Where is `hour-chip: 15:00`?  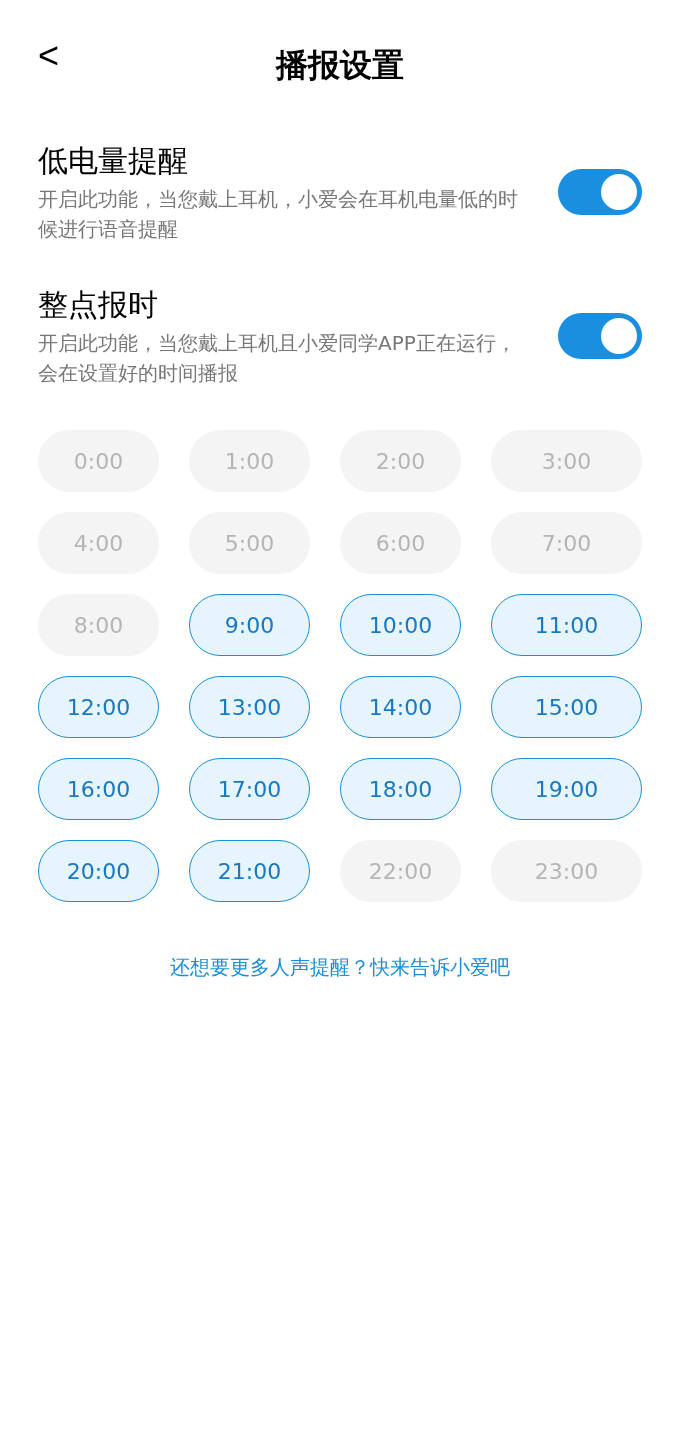 hour-chip: 15:00 is located at coordinates (566, 707).